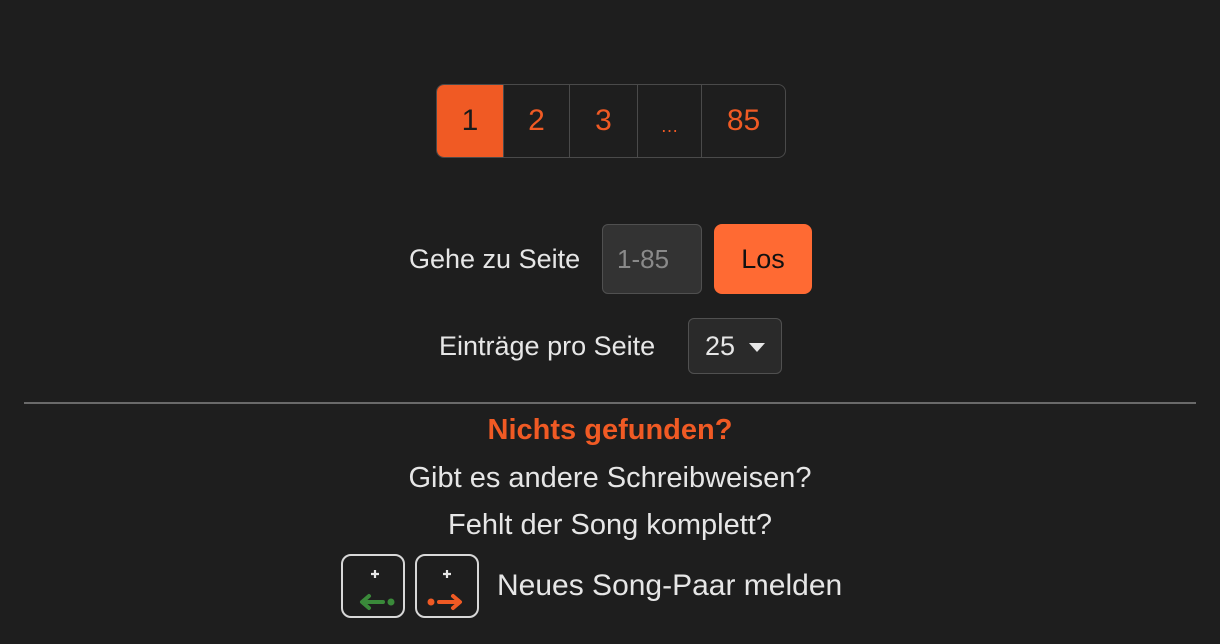 Image resolution: width=1220 pixels, height=644 pixels. I want to click on add-pair-right-button, so click(447, 586).